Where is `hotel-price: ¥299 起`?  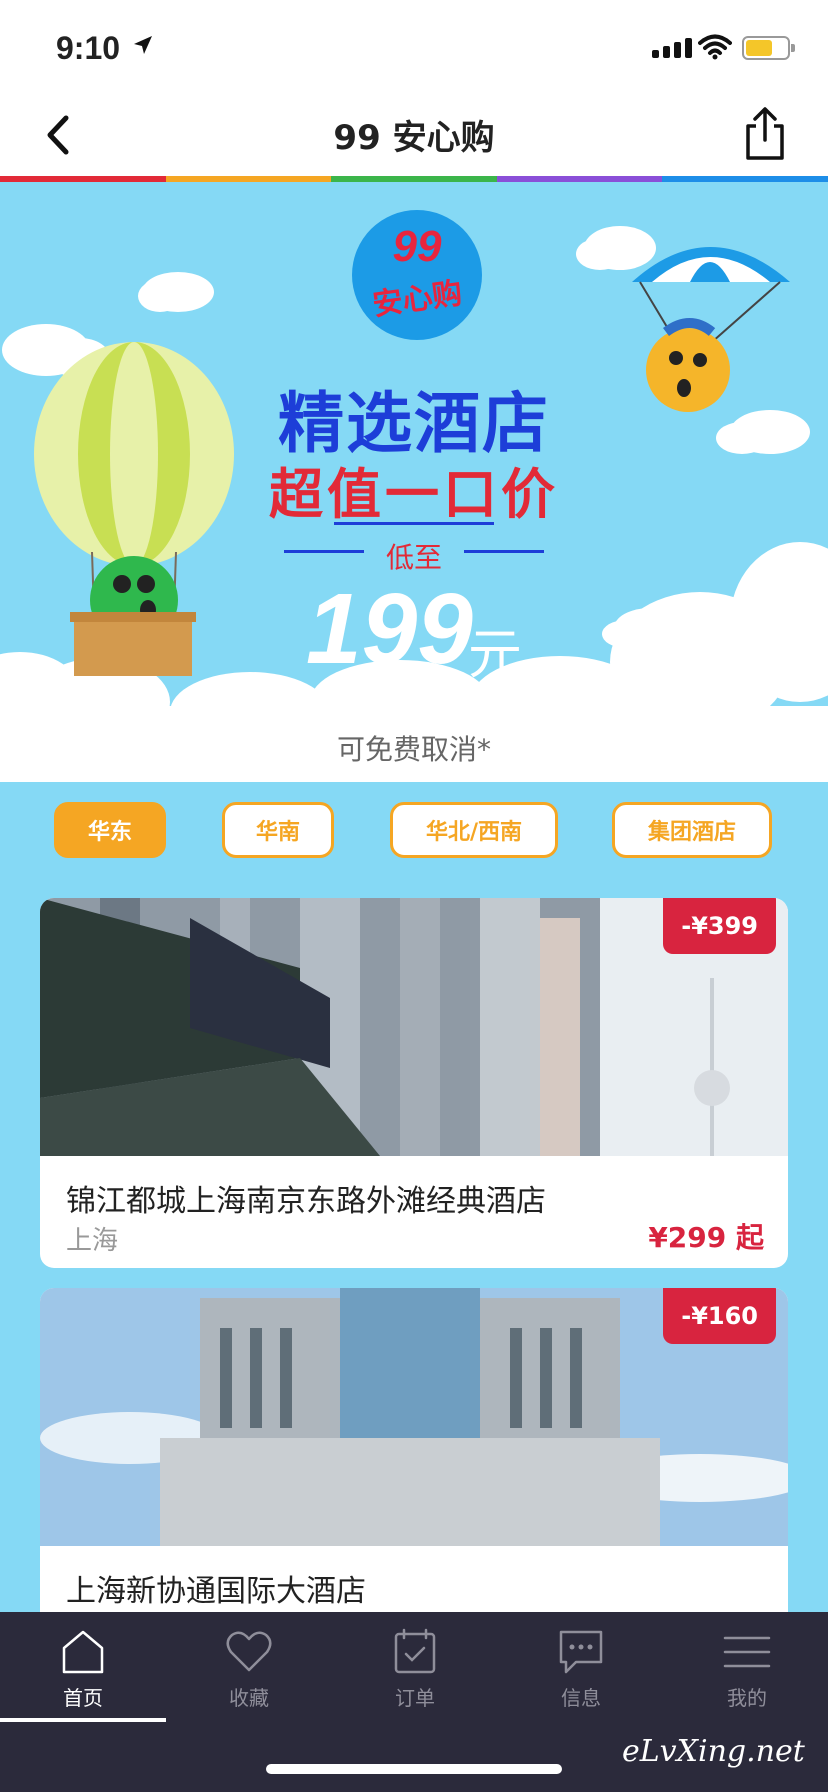
hotel-price: ¥299 起 is located at coordinates (706, 1237).